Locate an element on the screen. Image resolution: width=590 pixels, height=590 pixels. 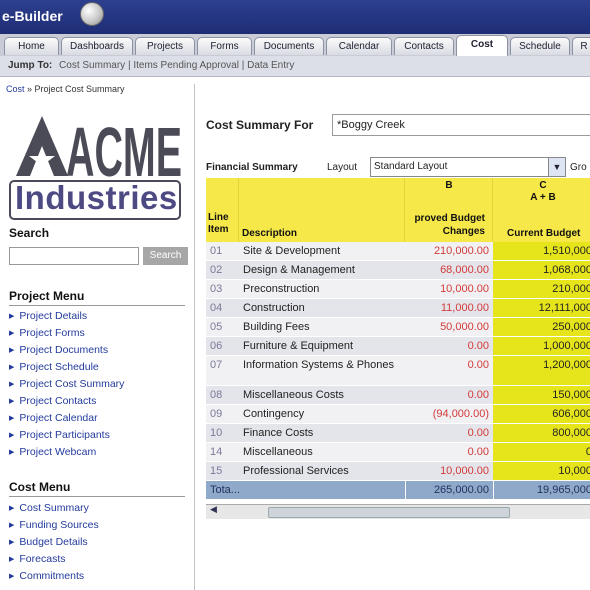
layout-label: Layout is located at coordinates (342, 167).